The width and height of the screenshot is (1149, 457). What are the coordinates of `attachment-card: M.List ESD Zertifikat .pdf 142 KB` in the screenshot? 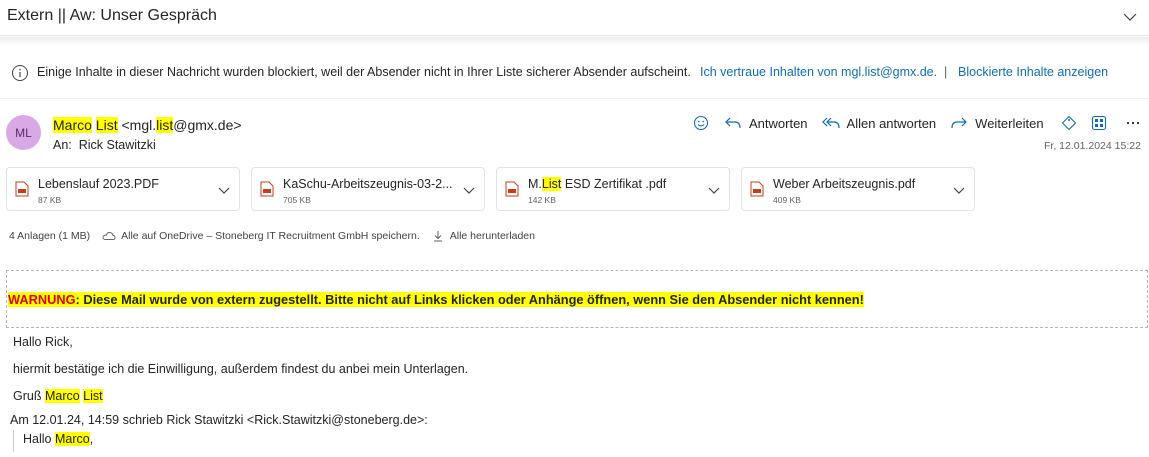 It's located at (613, 189).